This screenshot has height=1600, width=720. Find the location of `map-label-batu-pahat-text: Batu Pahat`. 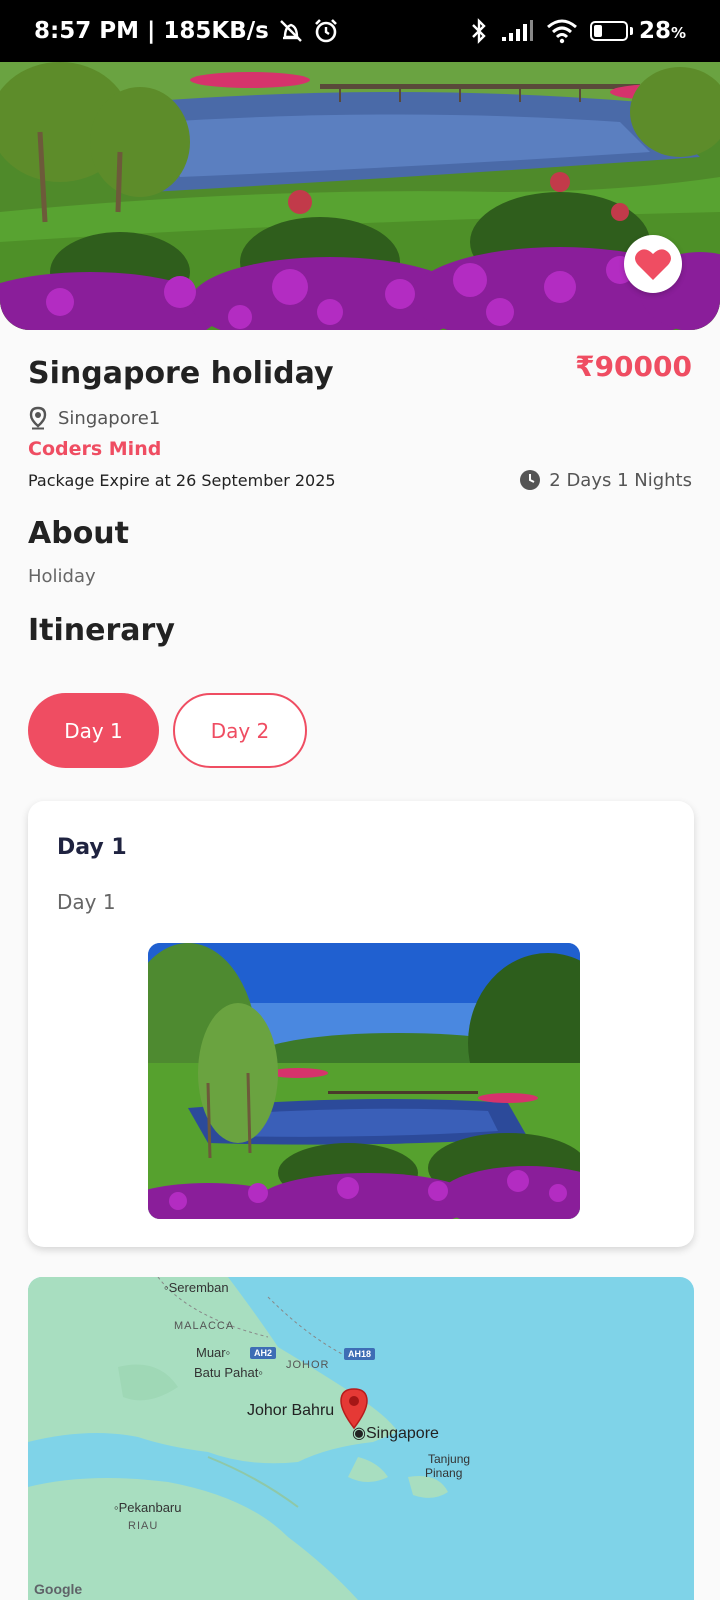

map-label-batu-pahat-text: Batu Pahat is located at coordinates (226, 1372).